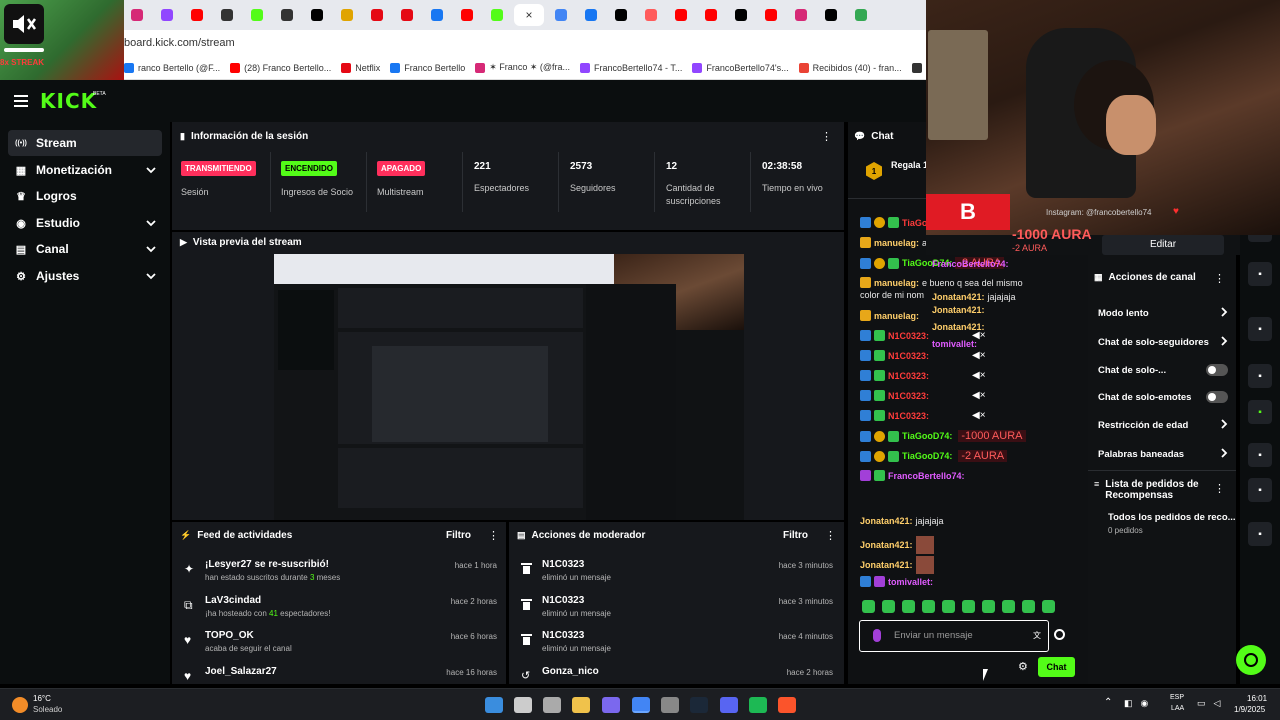 The image size is (1280, 720). Describe the element at coordinates (729, 705) in the screenshot. I see `discord-icon` at that location.